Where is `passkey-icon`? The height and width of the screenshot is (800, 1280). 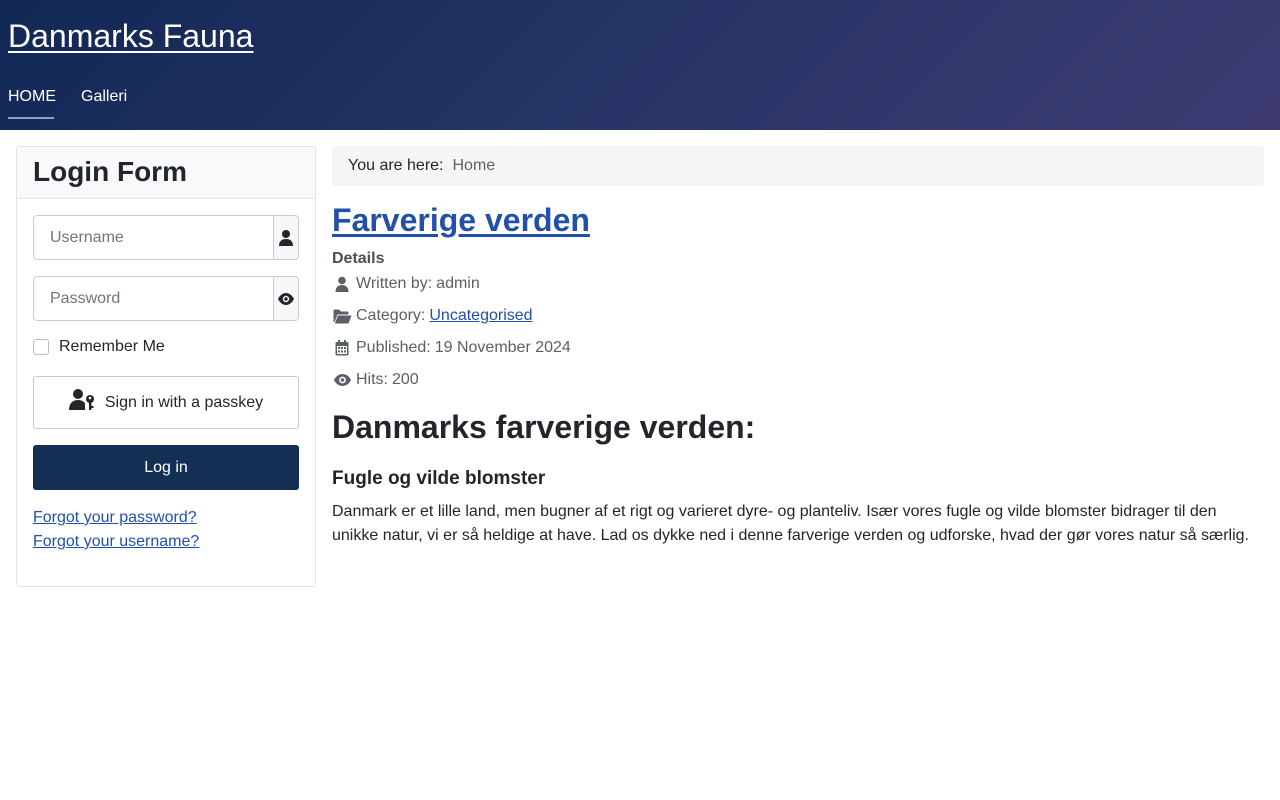 passkey-icon is located at coordinates (81, 402).